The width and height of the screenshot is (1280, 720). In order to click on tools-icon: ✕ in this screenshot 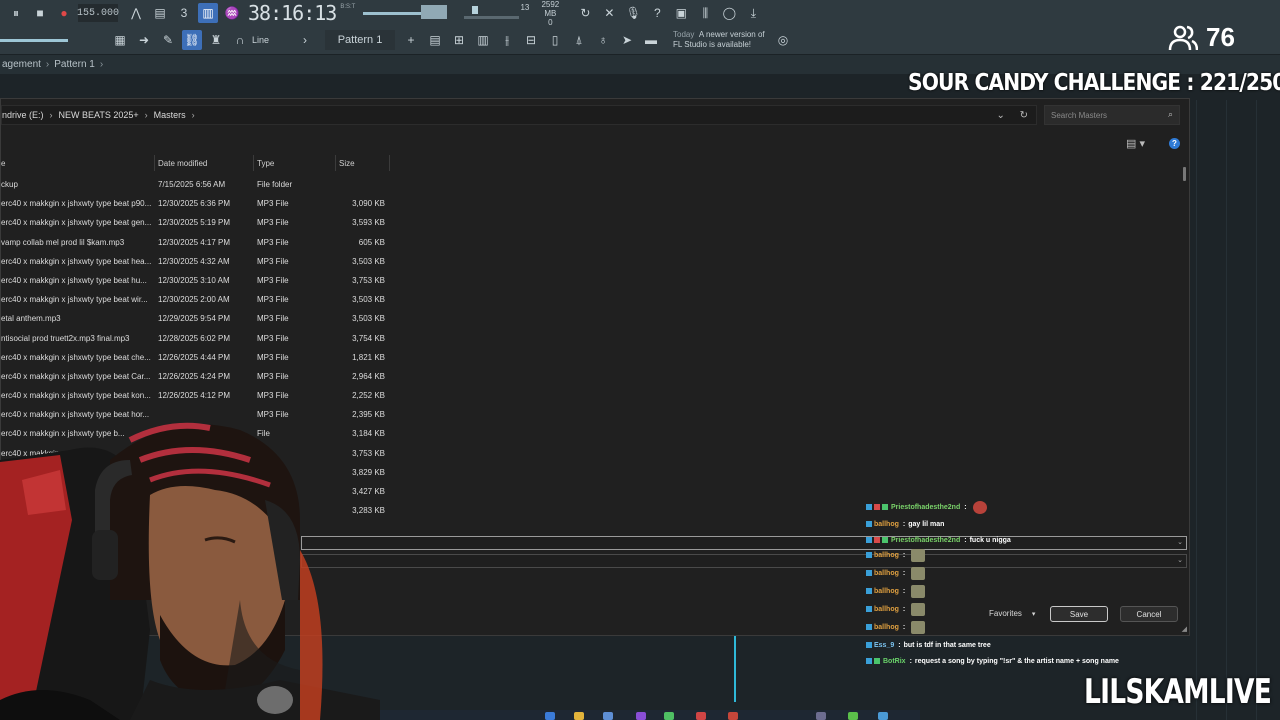, I will do `click(609, 13)`.